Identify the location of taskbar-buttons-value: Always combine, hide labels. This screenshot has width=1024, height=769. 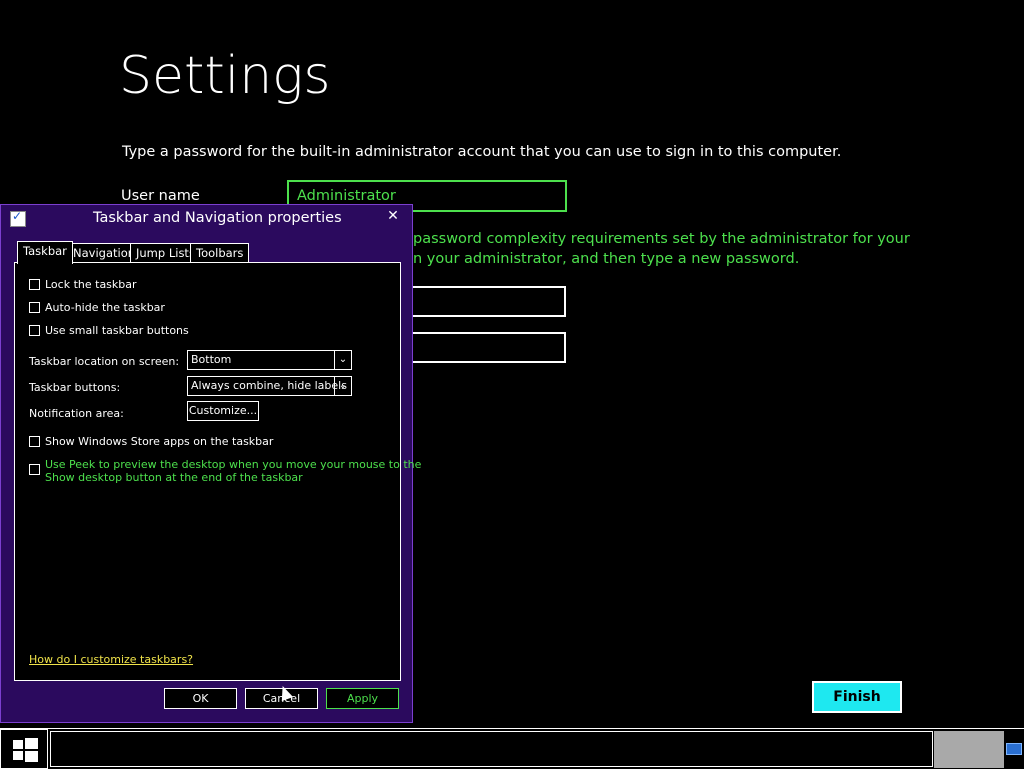
(269, 385).